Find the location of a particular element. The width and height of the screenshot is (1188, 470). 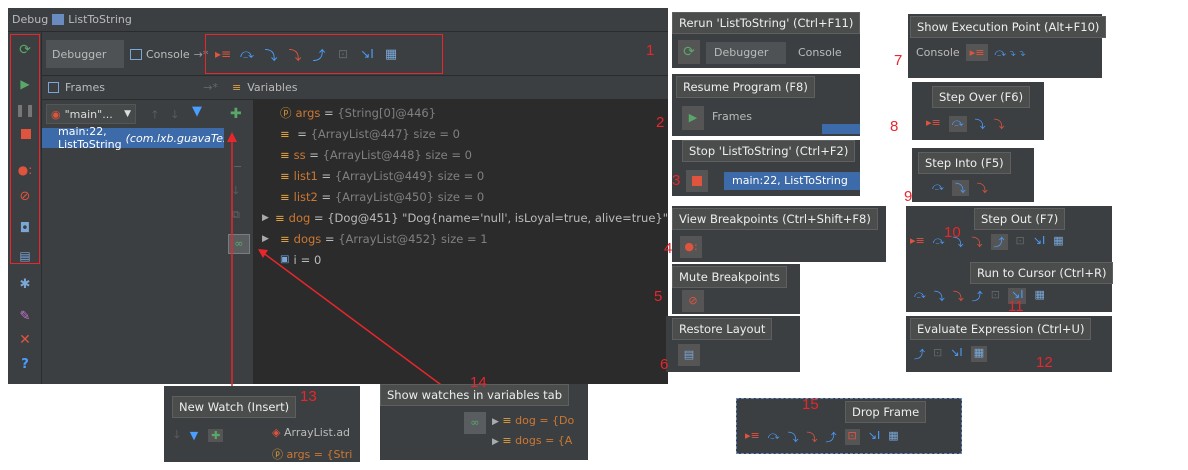

crop-dogs: ▶ ≡ dogs = {A is located at coordinates (532, 440).